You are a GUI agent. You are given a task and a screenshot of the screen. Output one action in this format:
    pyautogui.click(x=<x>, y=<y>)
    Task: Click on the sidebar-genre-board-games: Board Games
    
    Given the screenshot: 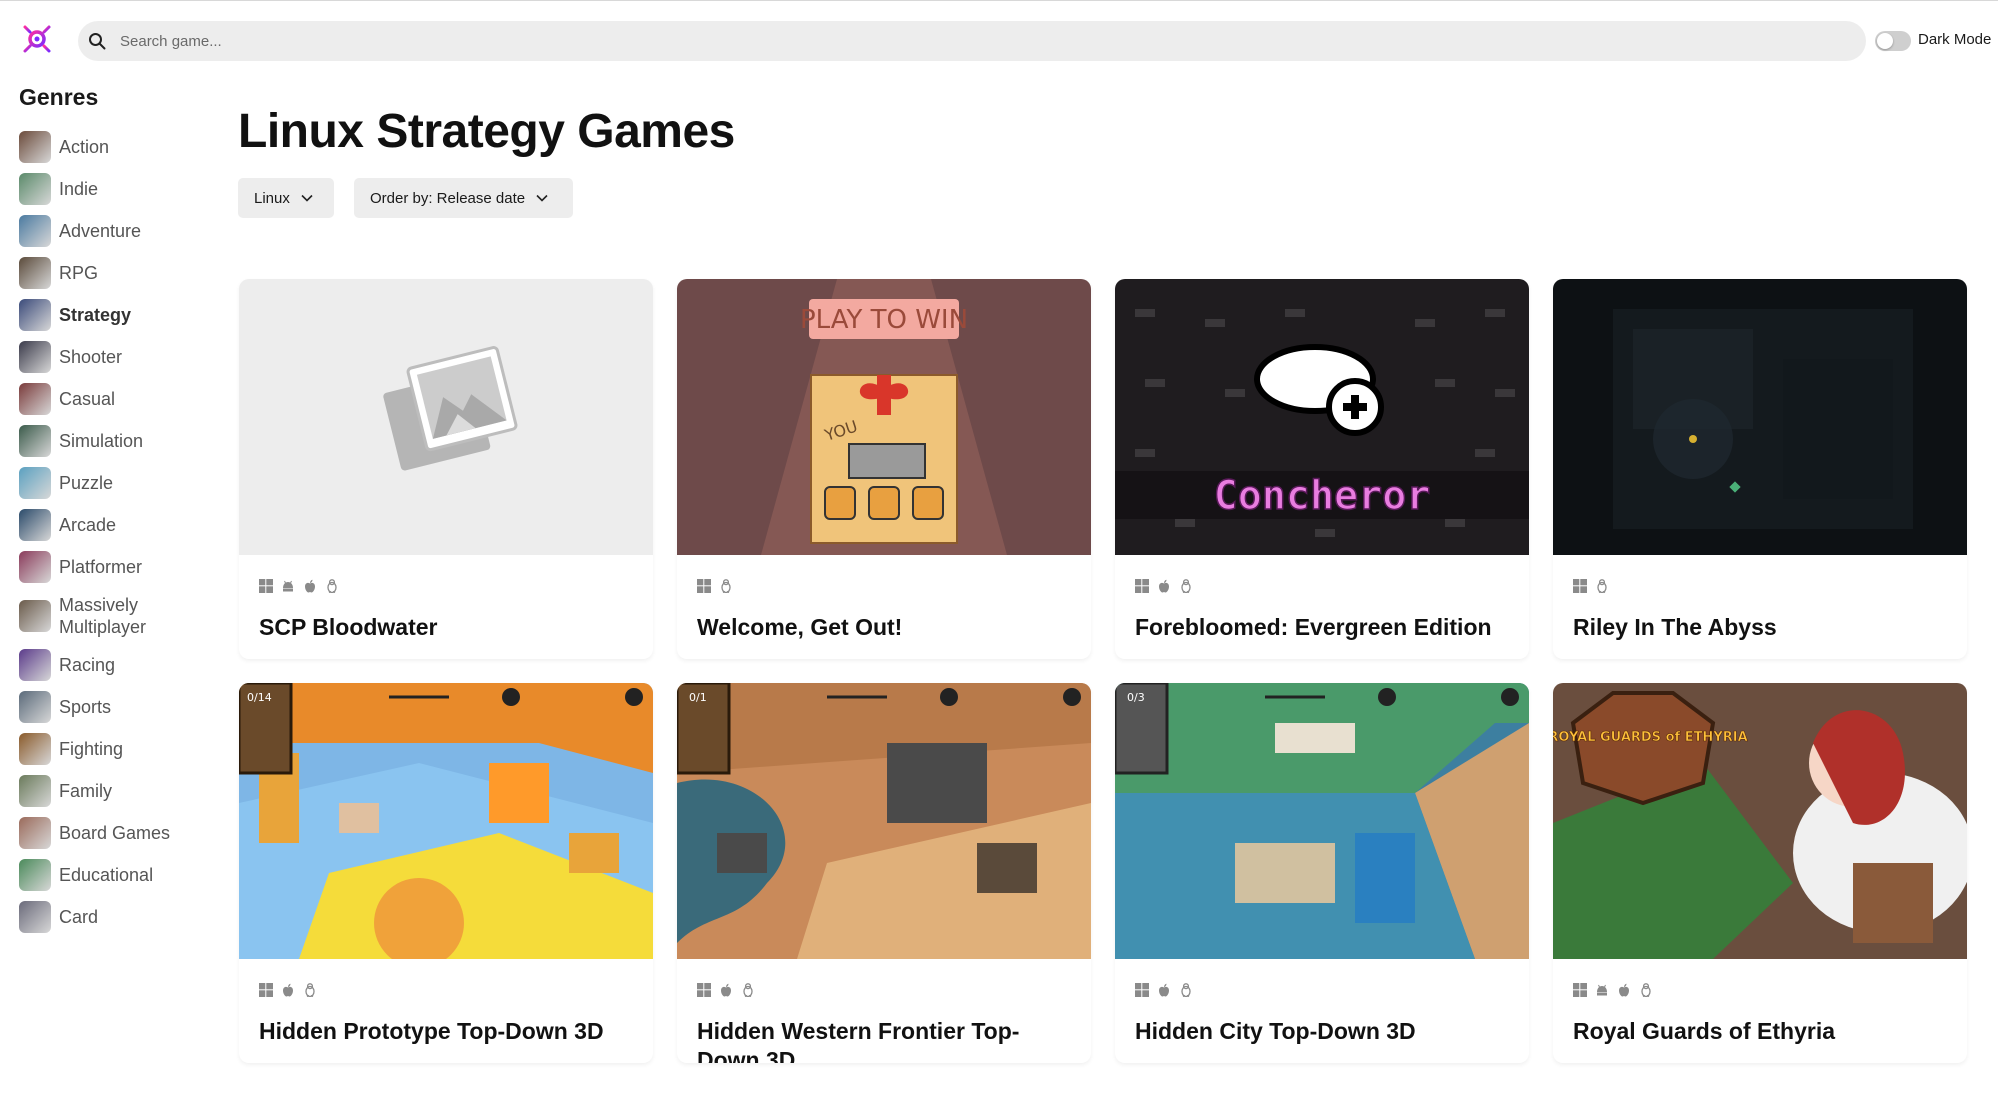 What is the action you would take?
    pyautogui.click(x=109, y=833)
    